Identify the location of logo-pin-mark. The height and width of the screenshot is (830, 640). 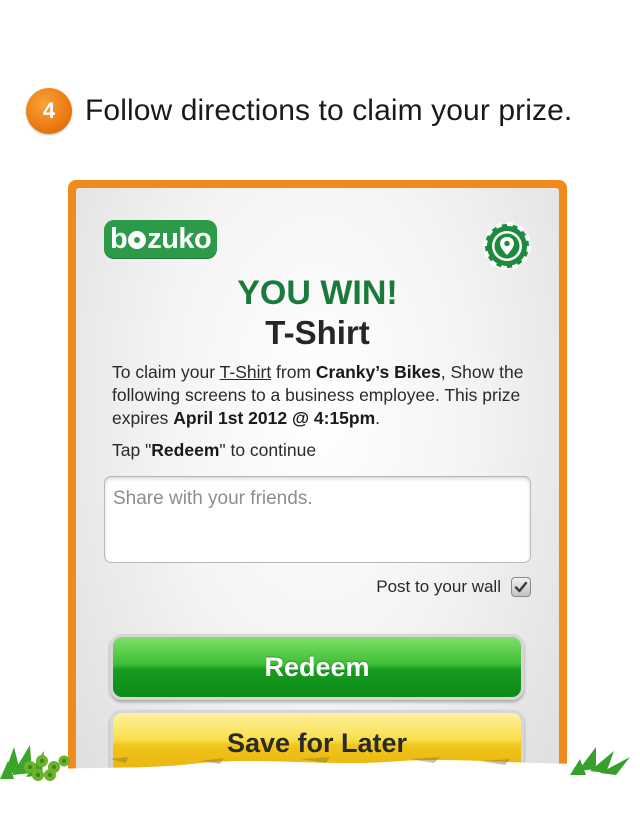
(137, 240).